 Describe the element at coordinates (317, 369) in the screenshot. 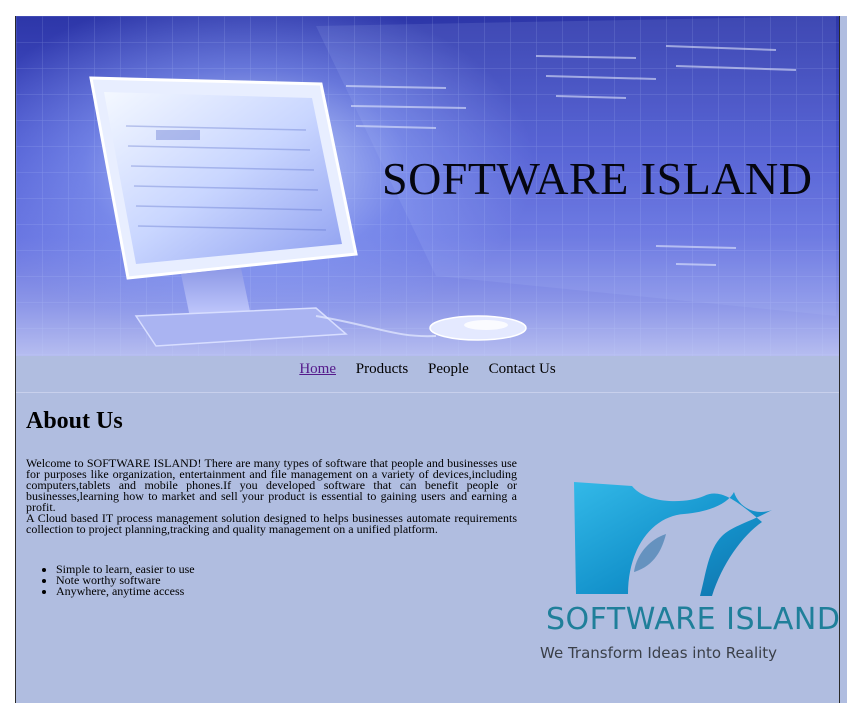

I see `nav-home-link: Home` at that location.